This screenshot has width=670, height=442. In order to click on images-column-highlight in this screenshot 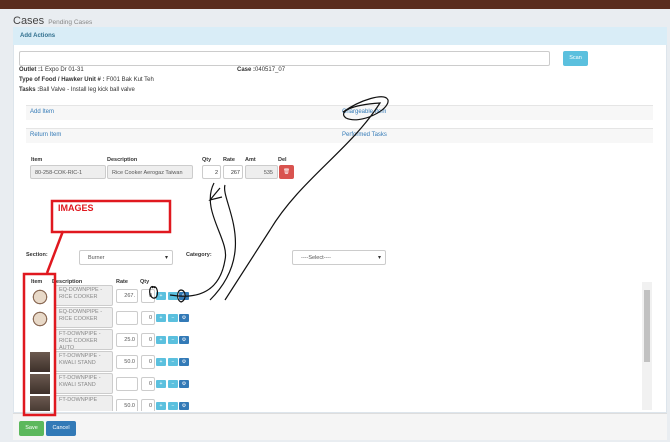, I will do `click(39, 344)`.